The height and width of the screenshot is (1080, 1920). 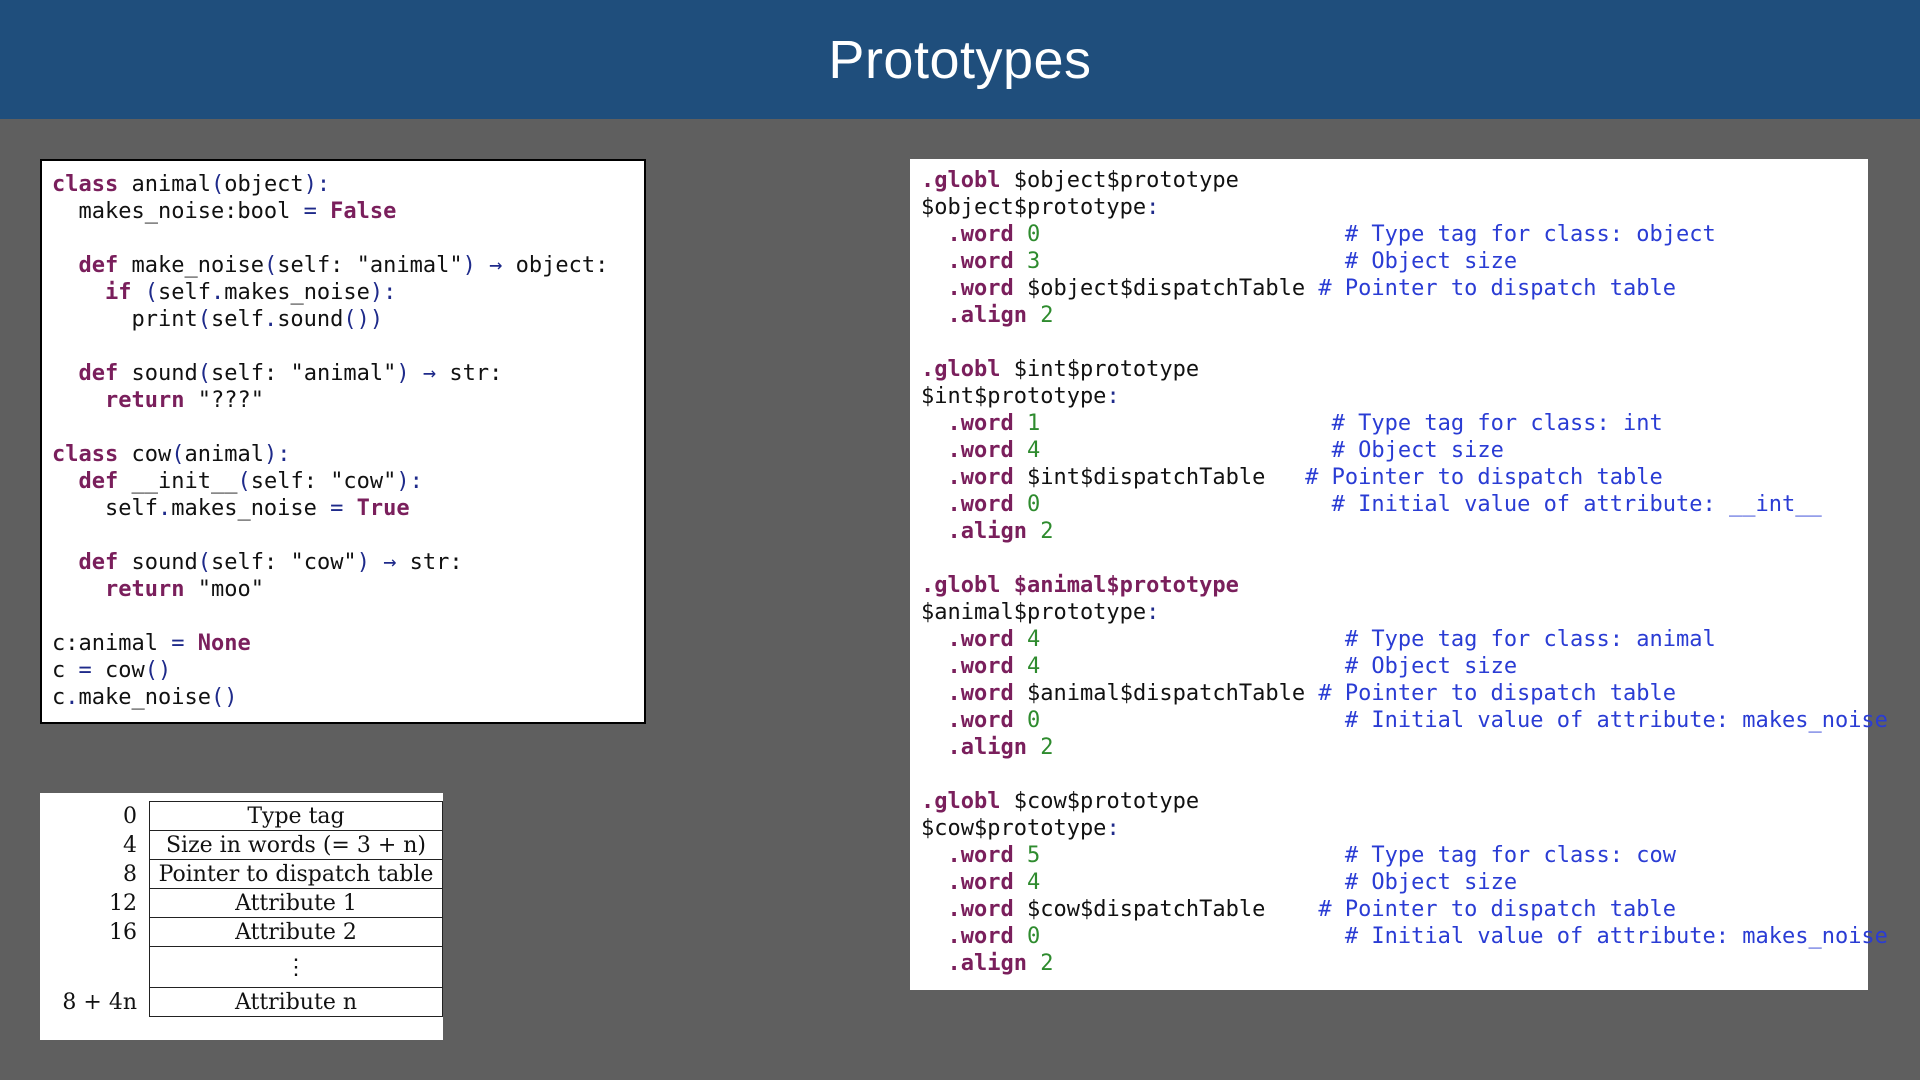 I want to click on assembly-code-line, so click(x=1394, y=342).